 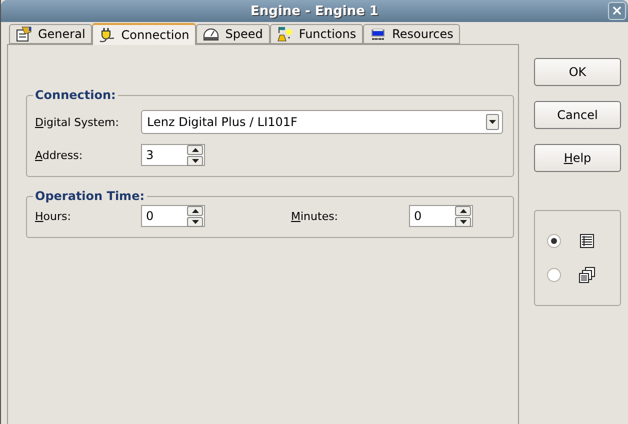 What do you see at coordinates (577, 158) in the screenshot?
I see `dialog-button: Help` at bounding box center [577, 158].